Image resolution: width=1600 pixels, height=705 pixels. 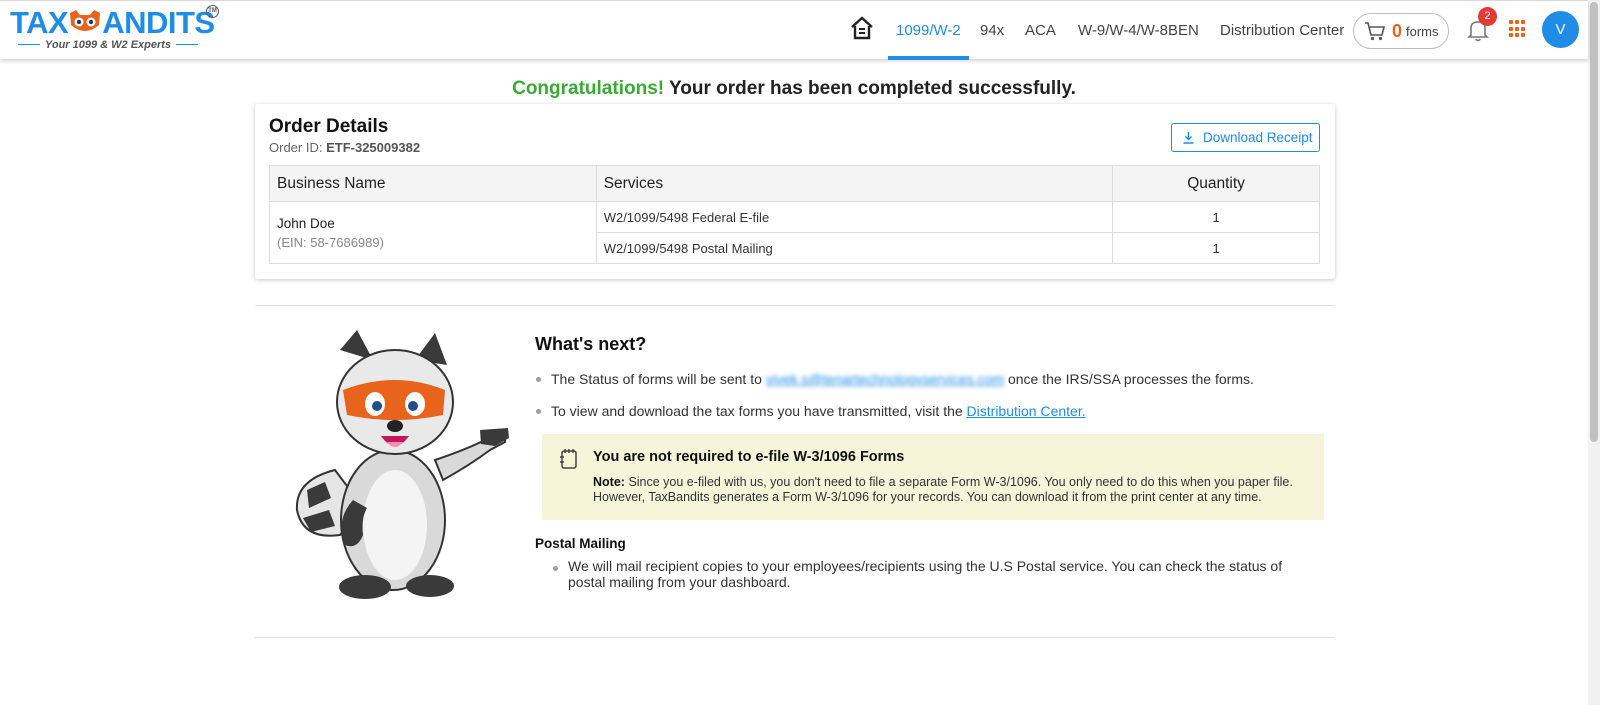 I want to click on trademark-badge: TM, so click(x=212, y=11).